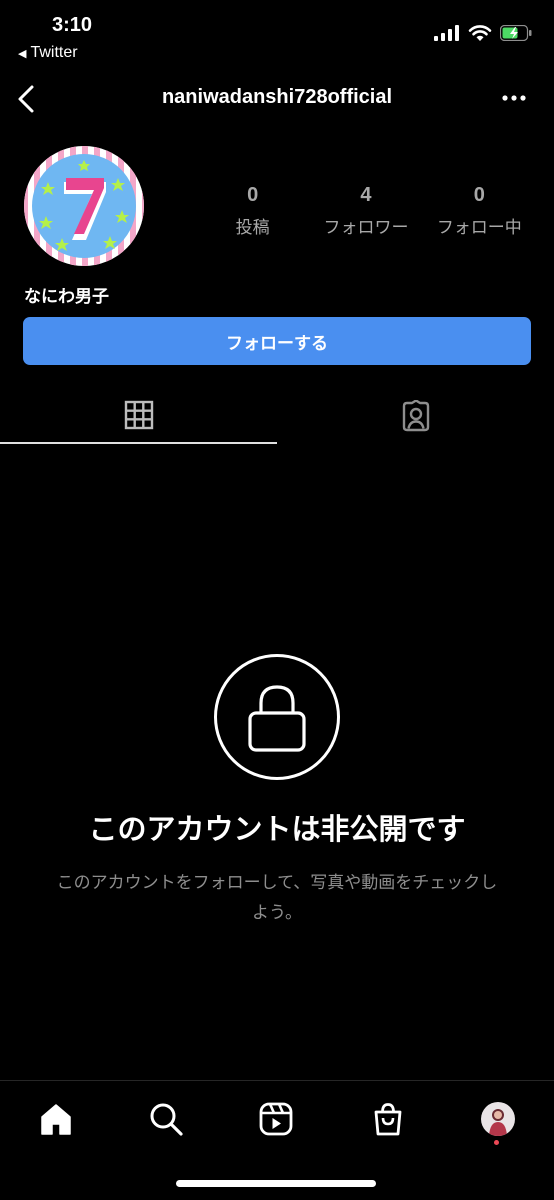 The height and width of the screenshot is (1200, 554). Describe the element at coordinates (277, 897) in the screenshot. I see `private-account-message: このアカウントをフォローして、写真や動画をチェックしよう。` at that location.